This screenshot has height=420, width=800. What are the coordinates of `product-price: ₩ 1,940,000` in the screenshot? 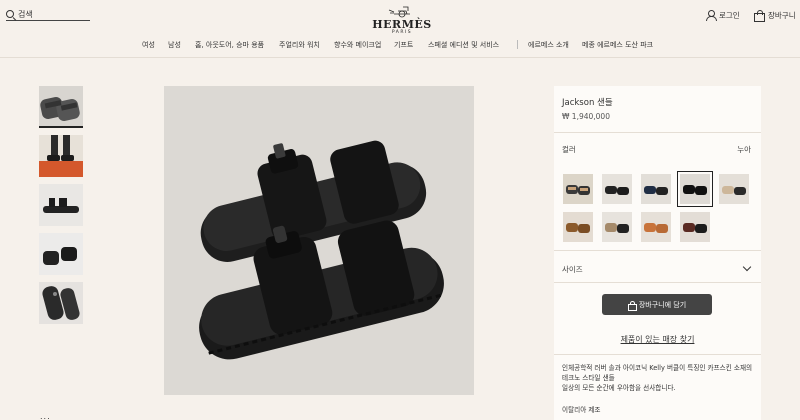 It's located at (586, 116).